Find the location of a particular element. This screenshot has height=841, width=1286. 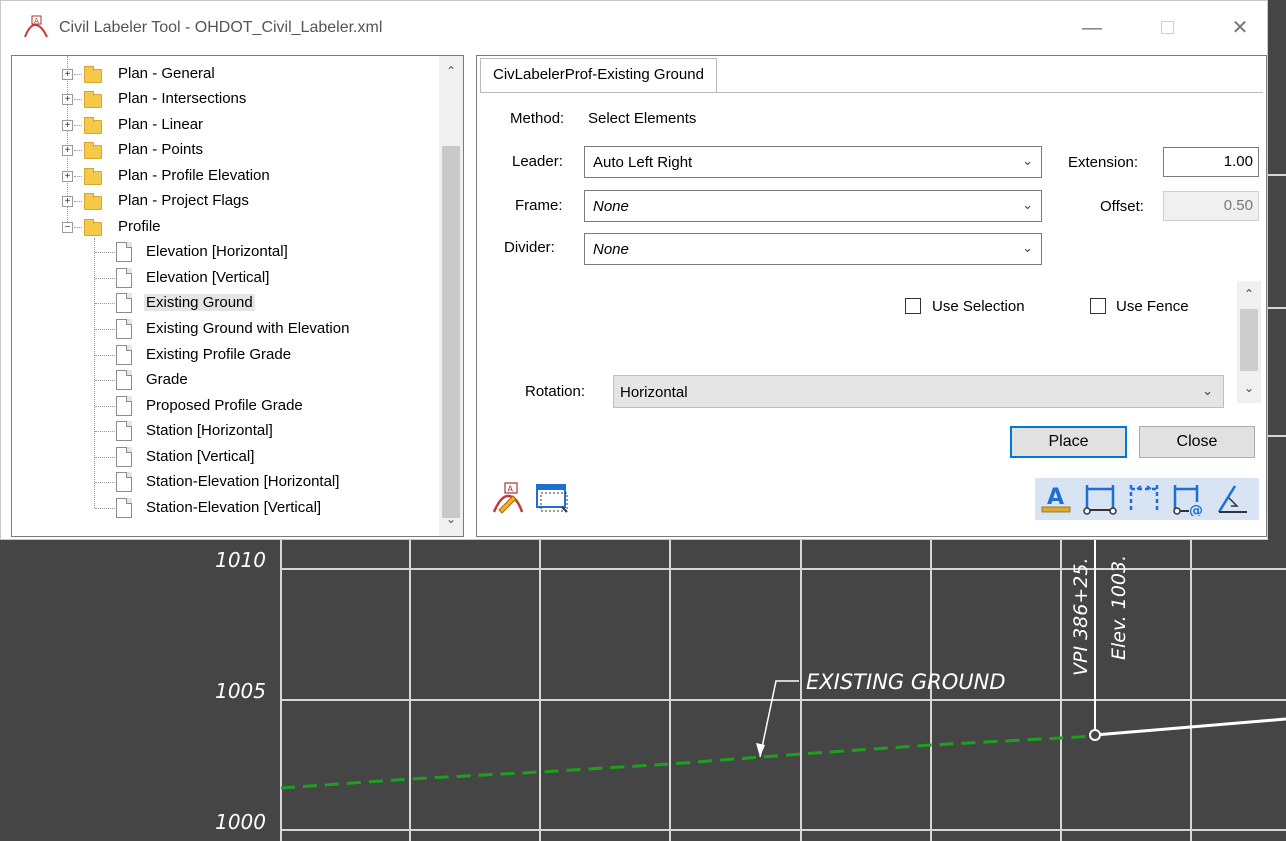

frame-dropdown: None ⌄ is located at coordinates (813, 206).